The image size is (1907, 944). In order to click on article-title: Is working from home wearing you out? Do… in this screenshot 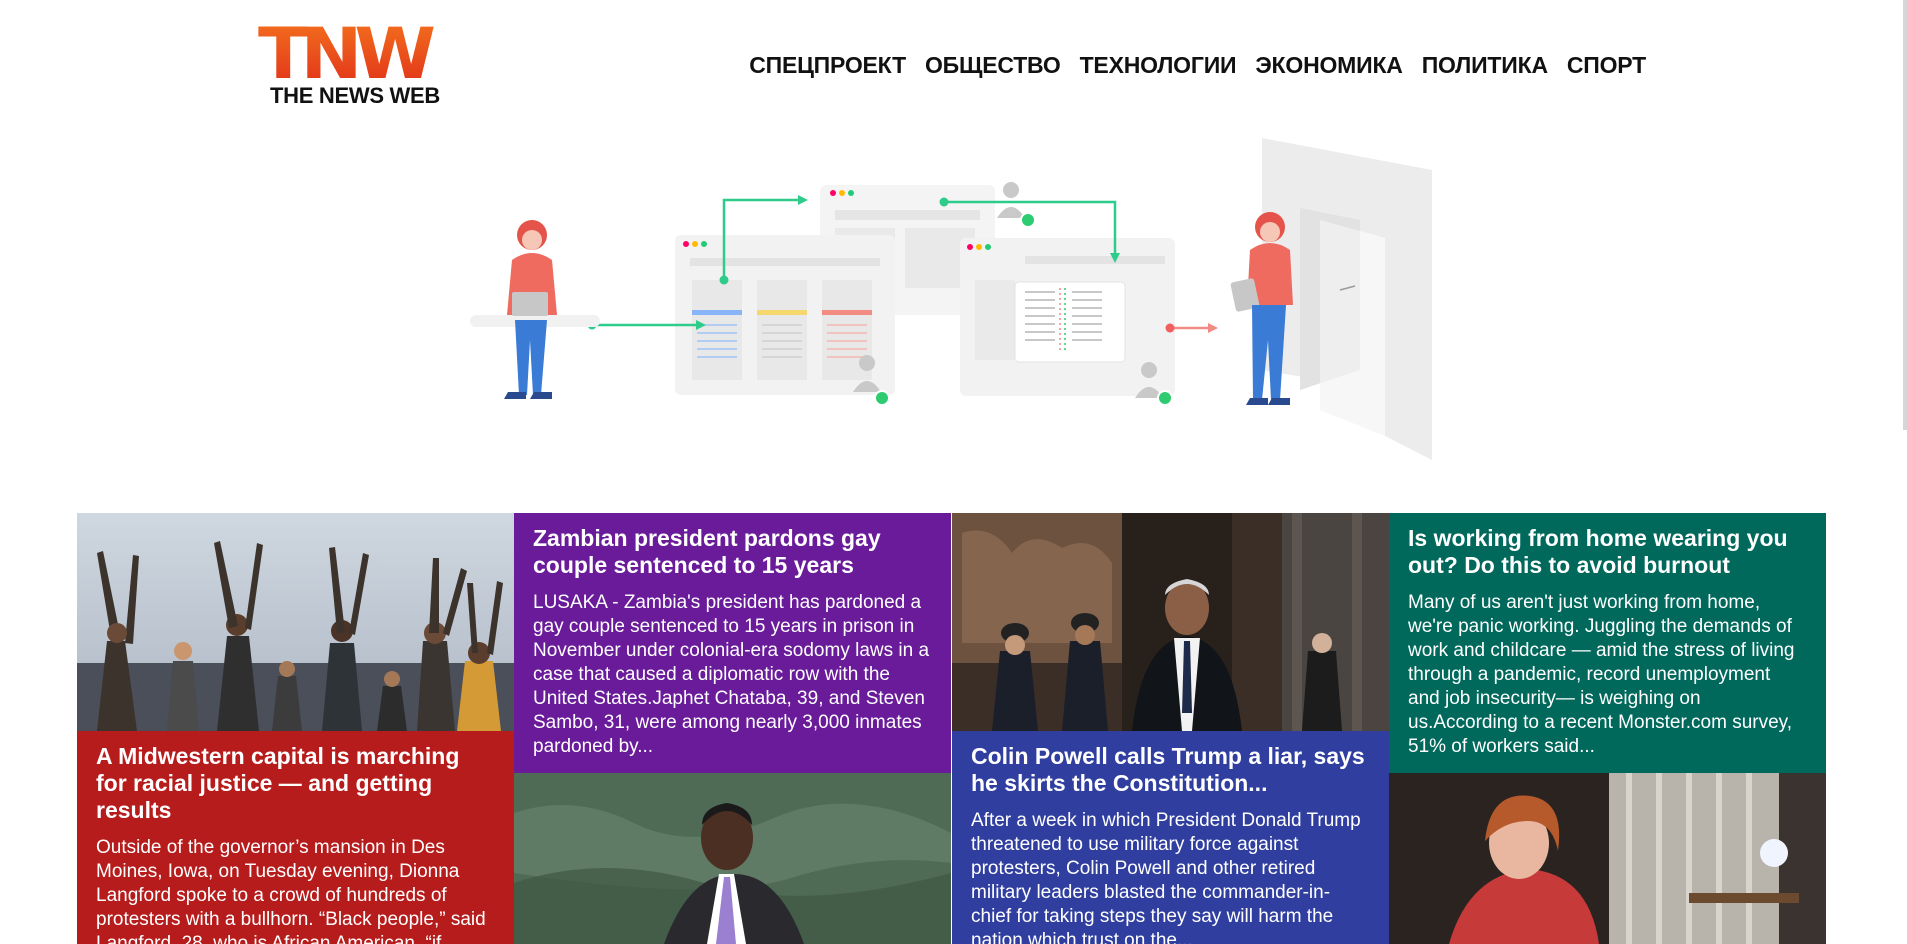, I will do `click(1607, 552)`.